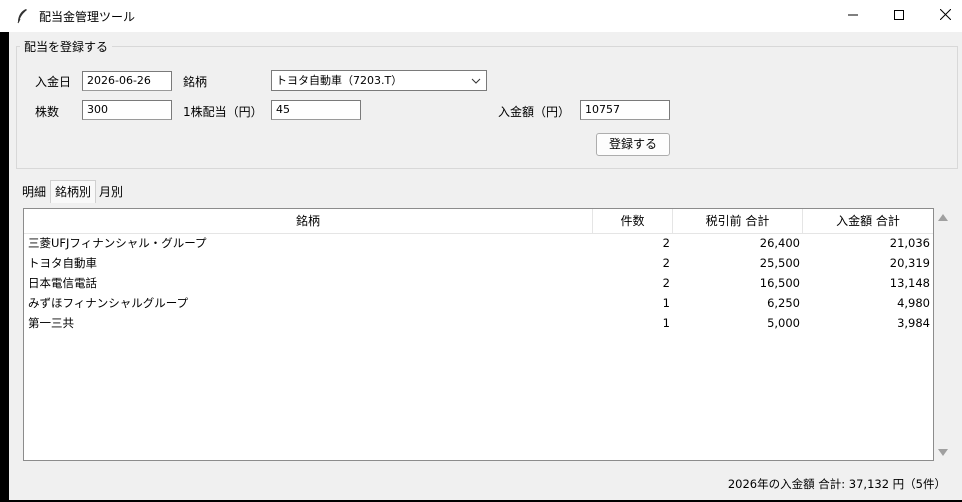 The height and width of the screenshot is (502, 962). I want to click on cell-stock: トヨタ自動車, so click(62, 263).